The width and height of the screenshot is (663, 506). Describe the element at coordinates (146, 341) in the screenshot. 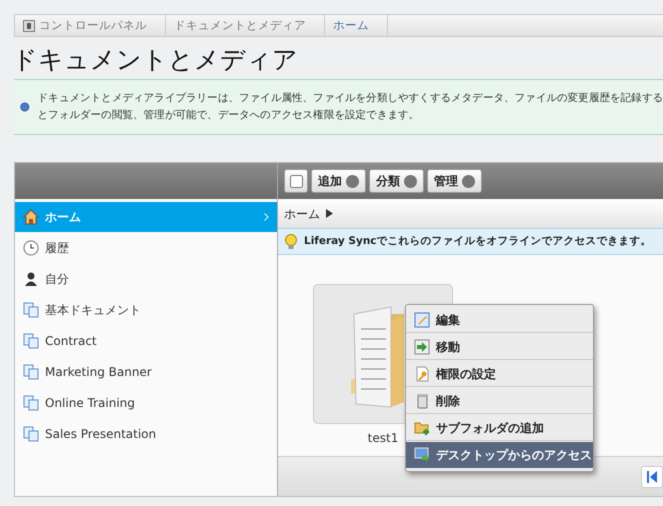

I see `sidebar-item: Contract` at that location.